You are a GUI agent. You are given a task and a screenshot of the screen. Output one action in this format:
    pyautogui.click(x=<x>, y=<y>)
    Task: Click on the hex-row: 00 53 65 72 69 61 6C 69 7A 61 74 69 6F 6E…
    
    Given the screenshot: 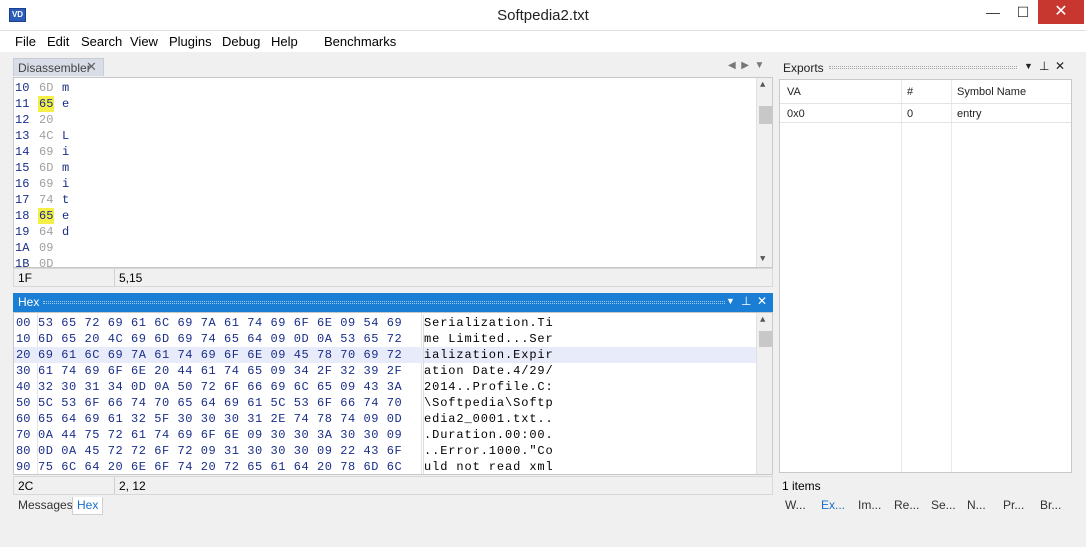 What is the action you would take?
    pyautogui.click(x=385, y=323)
    